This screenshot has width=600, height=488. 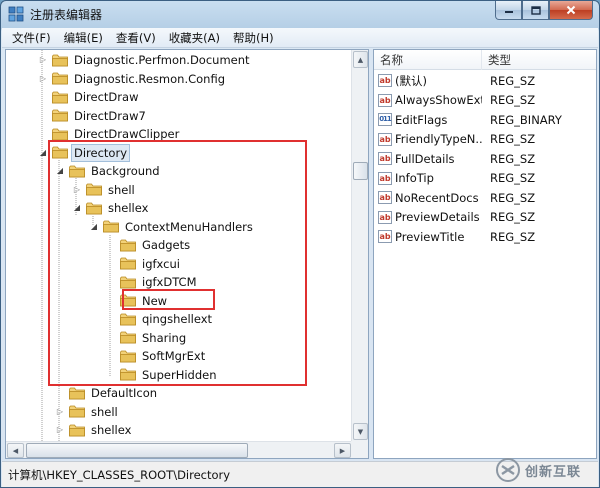 What do you see at coordinates (428, 81) in the screenshot?
I see `value-name-cell: ab (默认)` at bounding box center [428, 81].